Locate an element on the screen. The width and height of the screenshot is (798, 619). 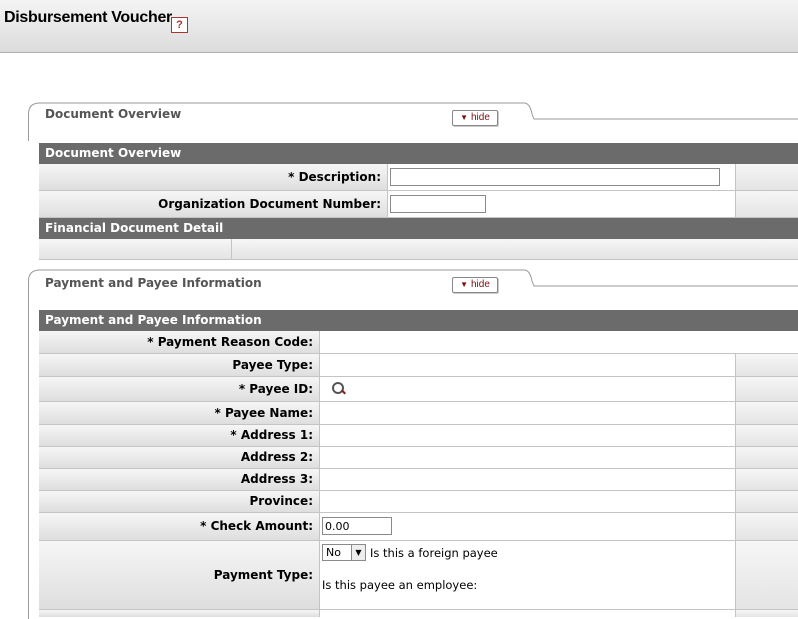
document-overview-section-header: Document Overview is located at coordinates (418, 153).